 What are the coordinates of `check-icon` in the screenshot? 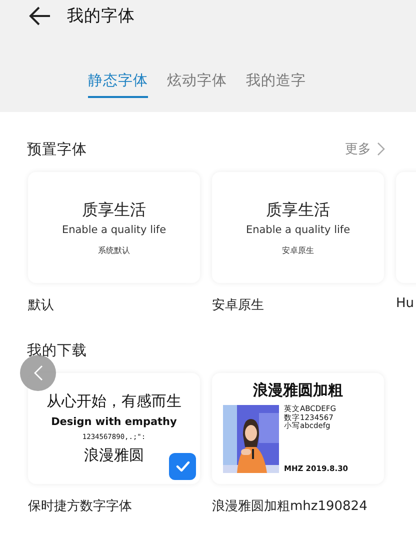 It's located at (183, 466).